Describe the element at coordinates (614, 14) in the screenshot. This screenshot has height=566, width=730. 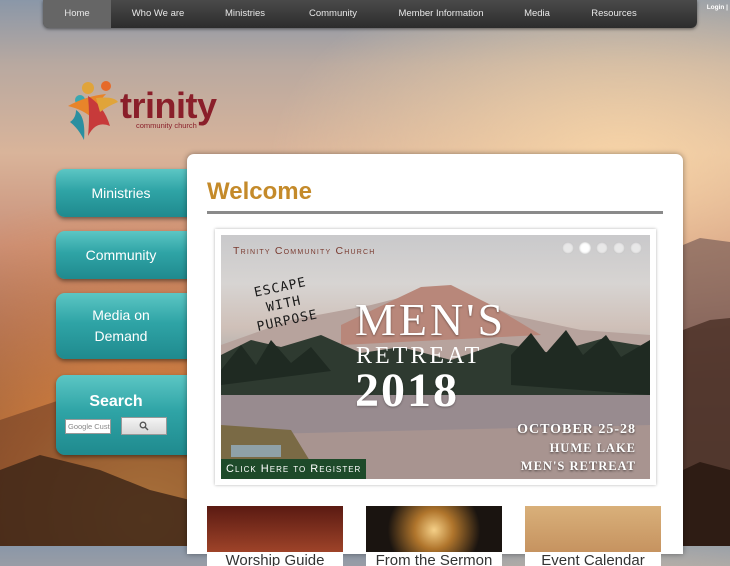
I see `nav-resources: Resources` at that location.